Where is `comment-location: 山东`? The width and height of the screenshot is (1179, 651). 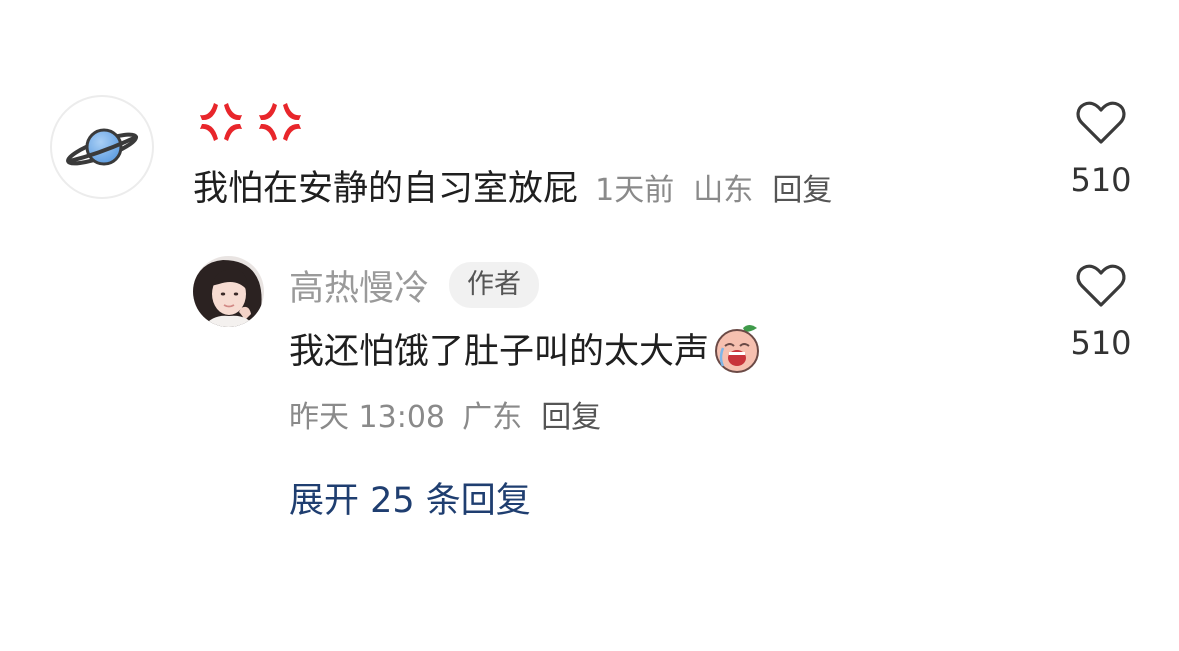
comment-location: 山东 is located at coordinates (723, 190).